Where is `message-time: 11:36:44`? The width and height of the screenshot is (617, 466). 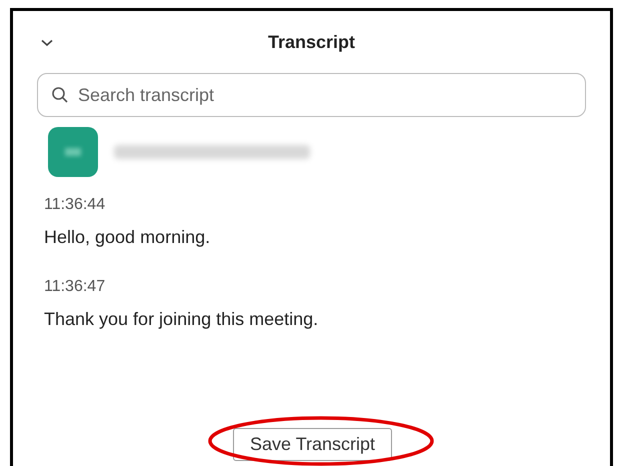
message-time: 11:36:44 is located at coordinates (75, 205).